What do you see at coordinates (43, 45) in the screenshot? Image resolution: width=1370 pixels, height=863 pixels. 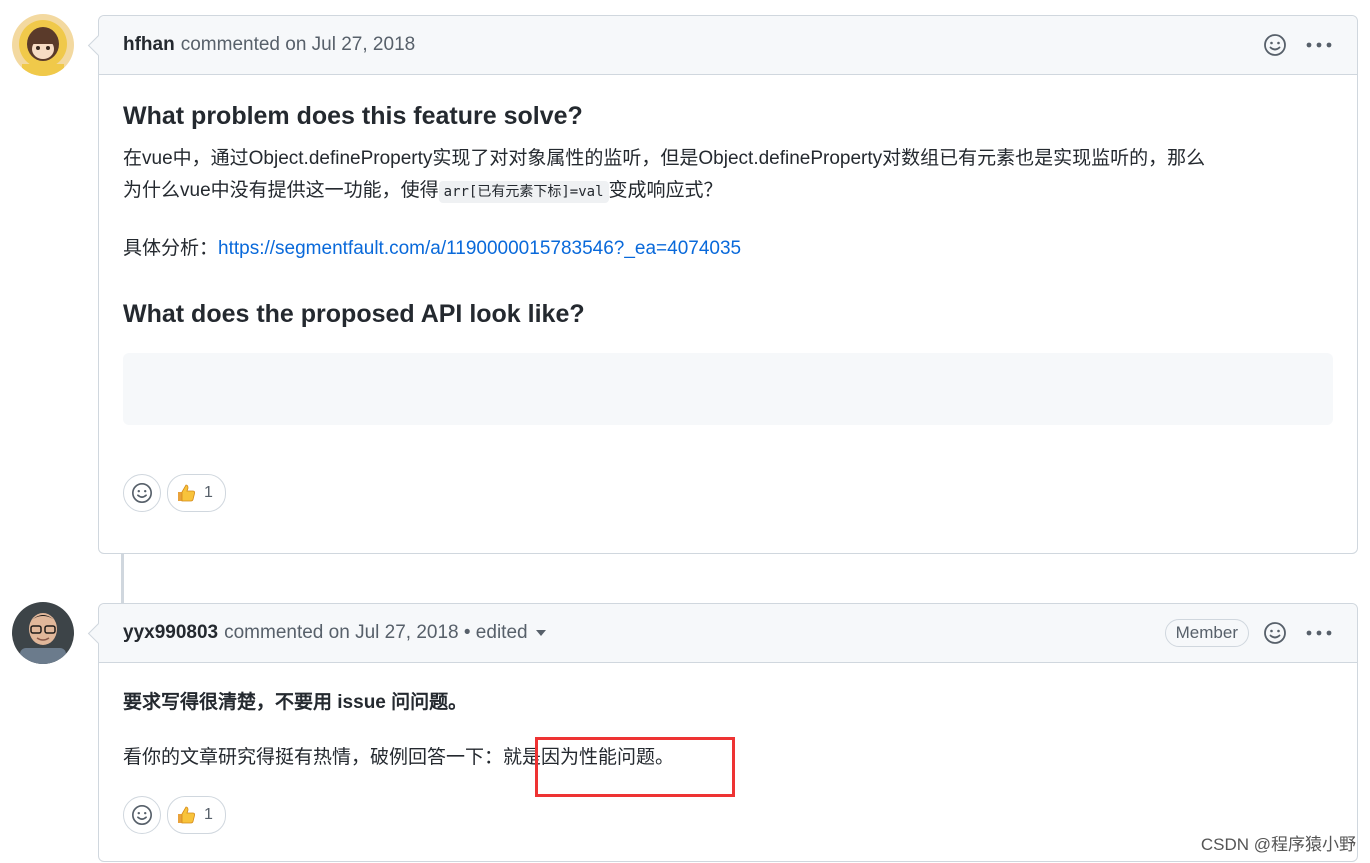 I see `avatar-hfhan` at bounding box center [43, 45].